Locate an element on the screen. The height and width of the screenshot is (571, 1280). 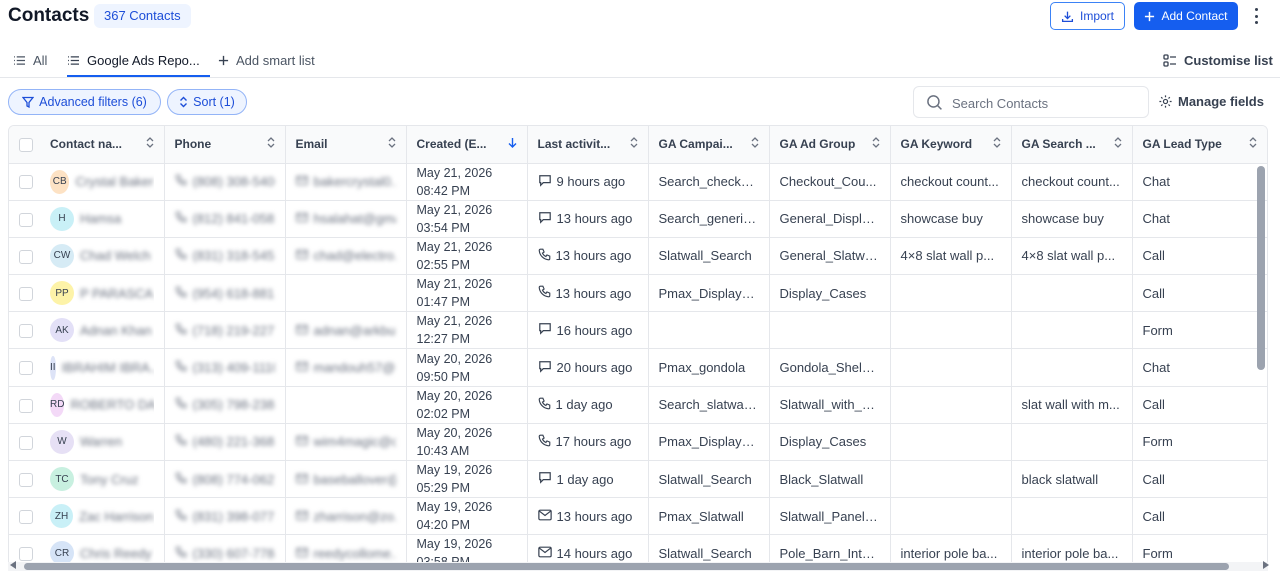
import-button: Import is located at coordinates (1087, 16).